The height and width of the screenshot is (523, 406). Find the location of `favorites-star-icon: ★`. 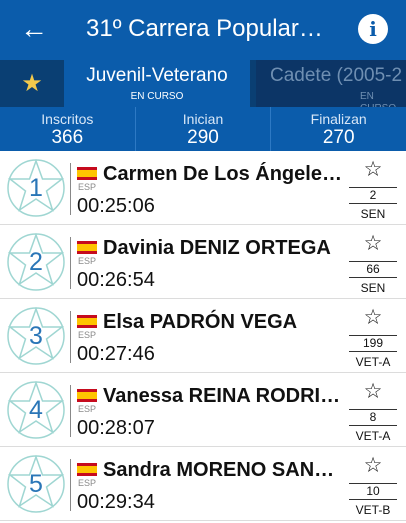

favorites-star-icon: ★ is located at coordinates (32, 83).